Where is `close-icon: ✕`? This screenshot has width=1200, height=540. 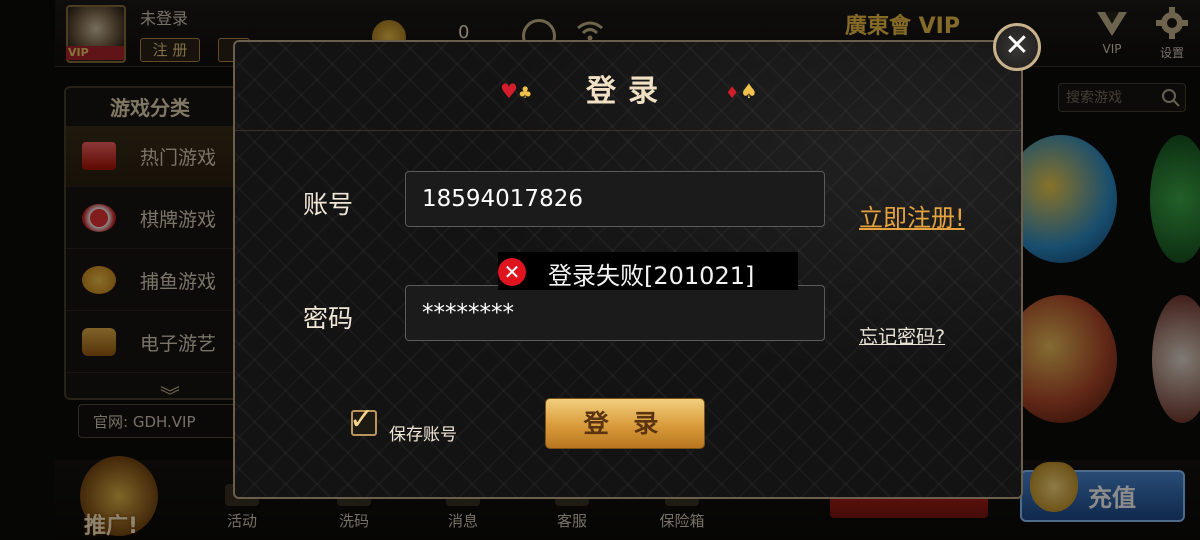 close-icon: ✕ is located at coordinates (1017, 45).